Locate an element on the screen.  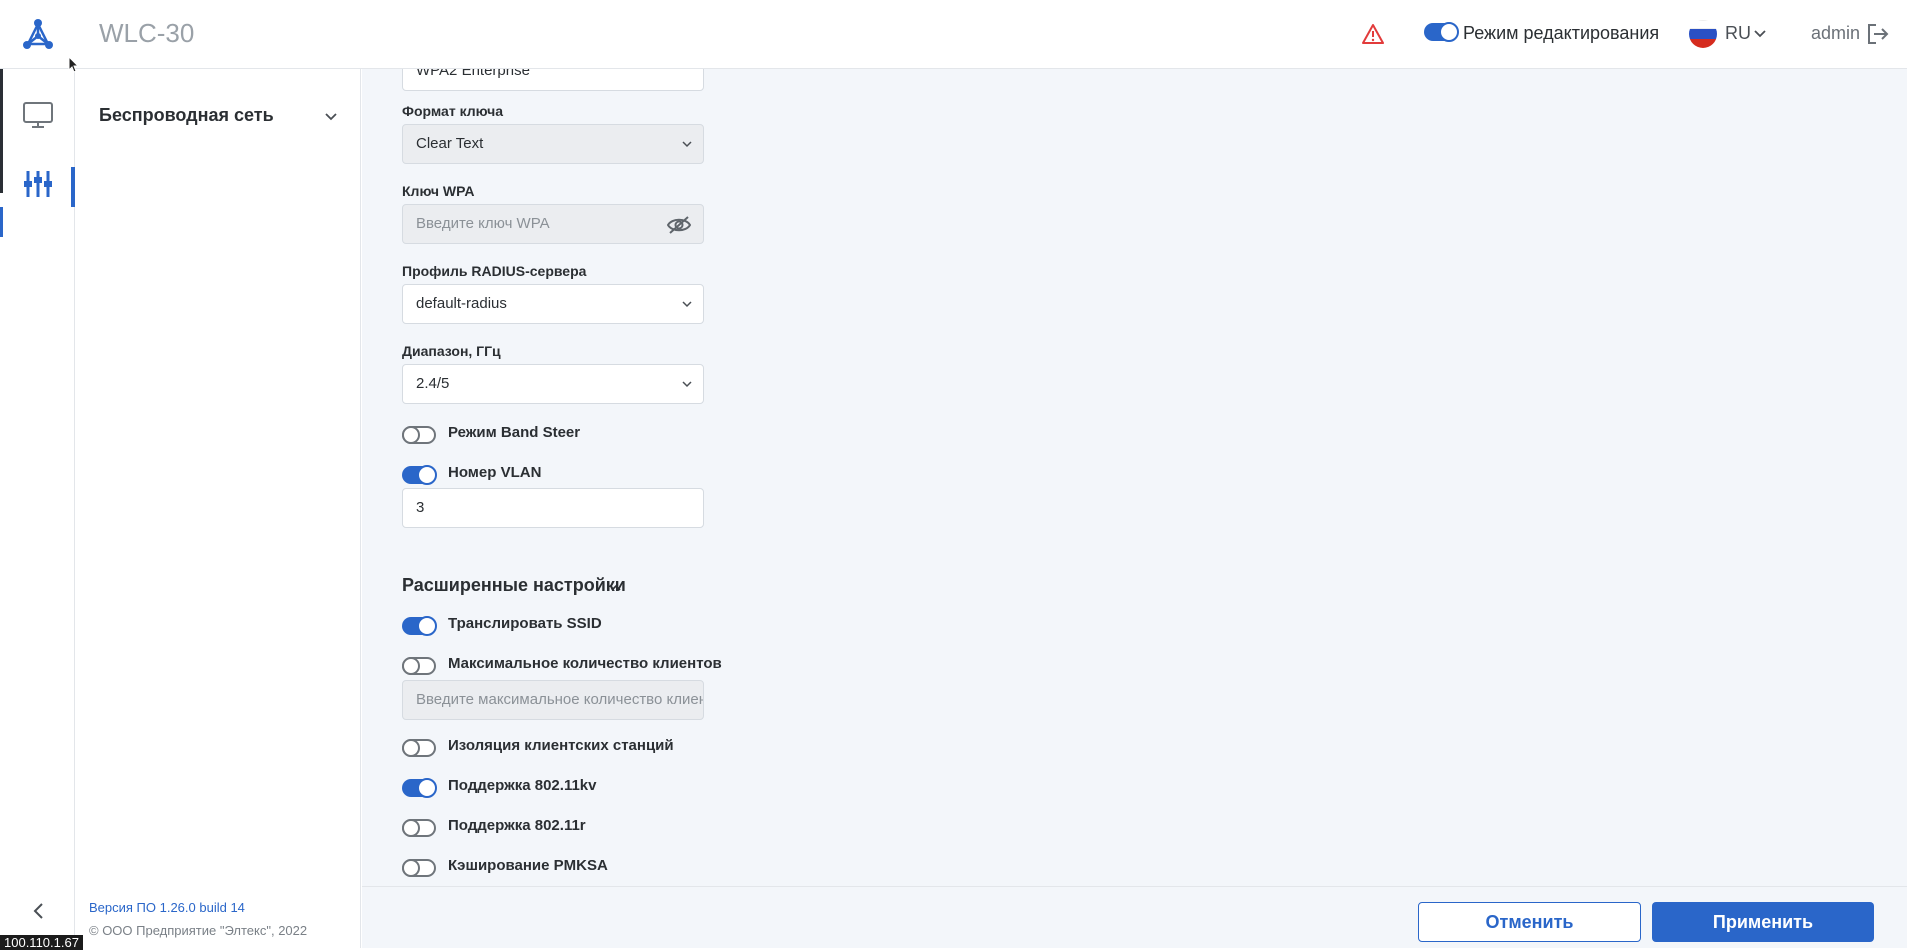
wpa-key-input: Введите ключ WPA is located at coordinates (553, 224).